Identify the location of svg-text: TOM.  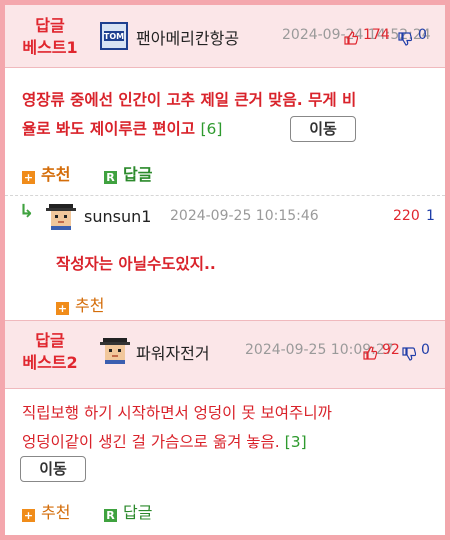
(114, 36).